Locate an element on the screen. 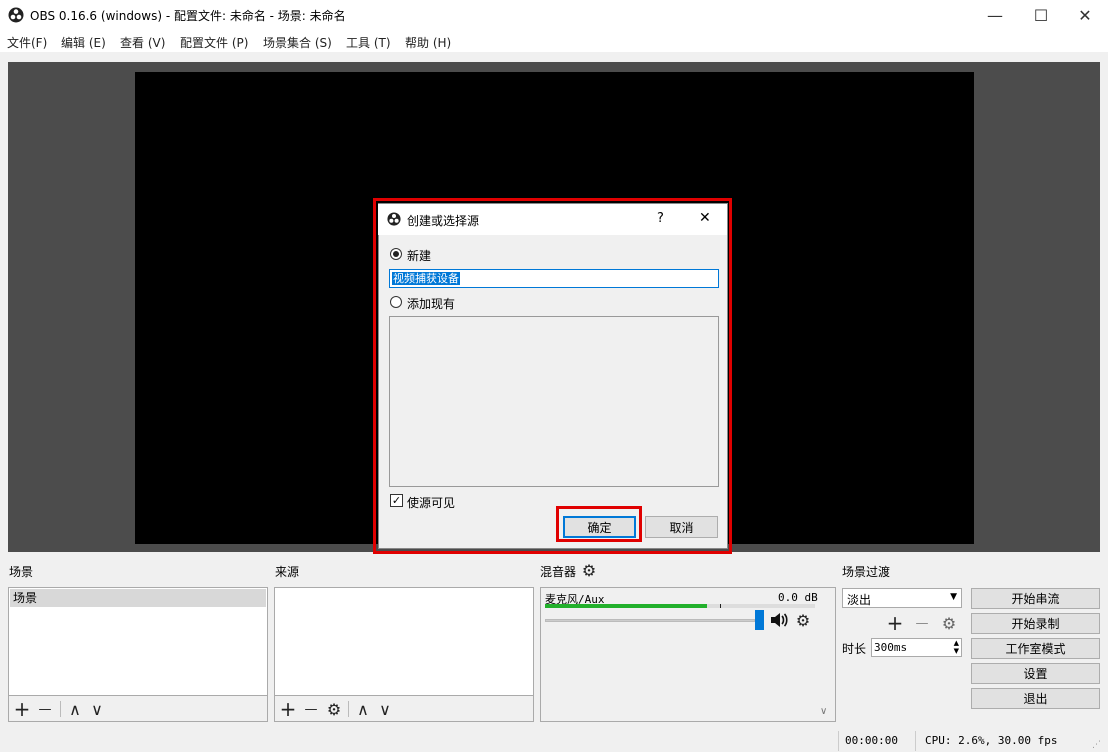 The width and height of the screenshot is (1108, 752). menu-edit: 编辑 (E) is located at coordinates (83, 42).